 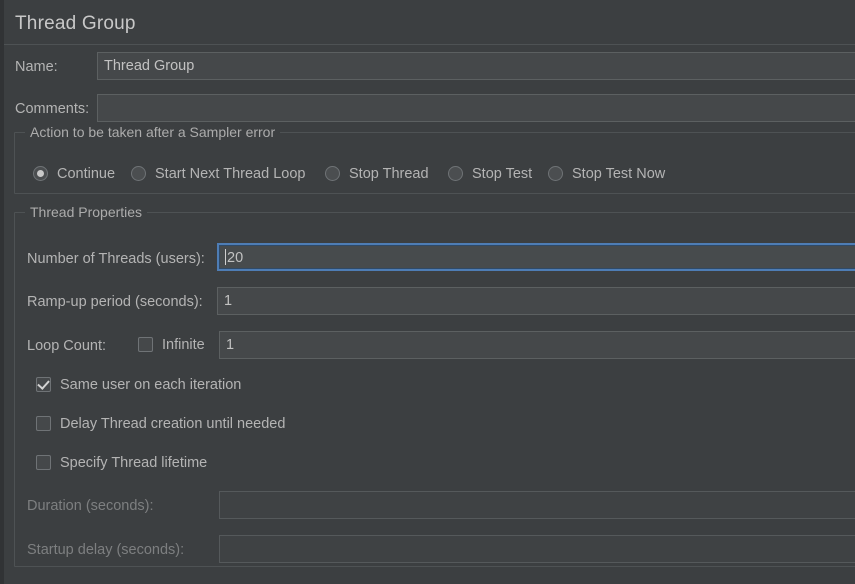 I want to click on loop-count-infinite-label: Infinite, so click(x=183, y=345).